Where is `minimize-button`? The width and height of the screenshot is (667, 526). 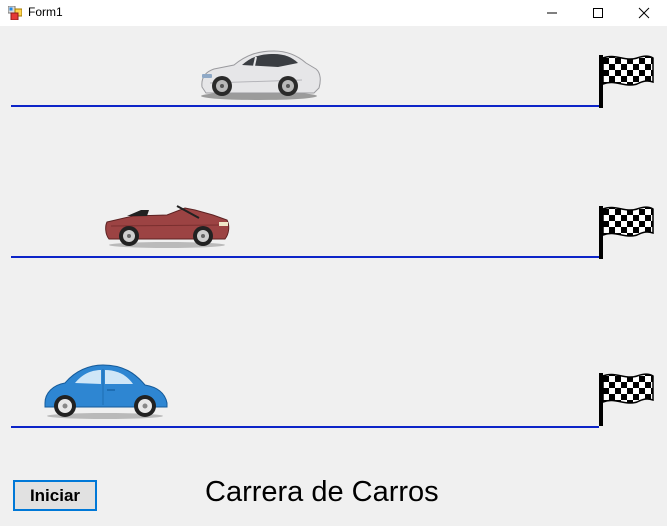 minimize-button is located at coordinates (552, 13).